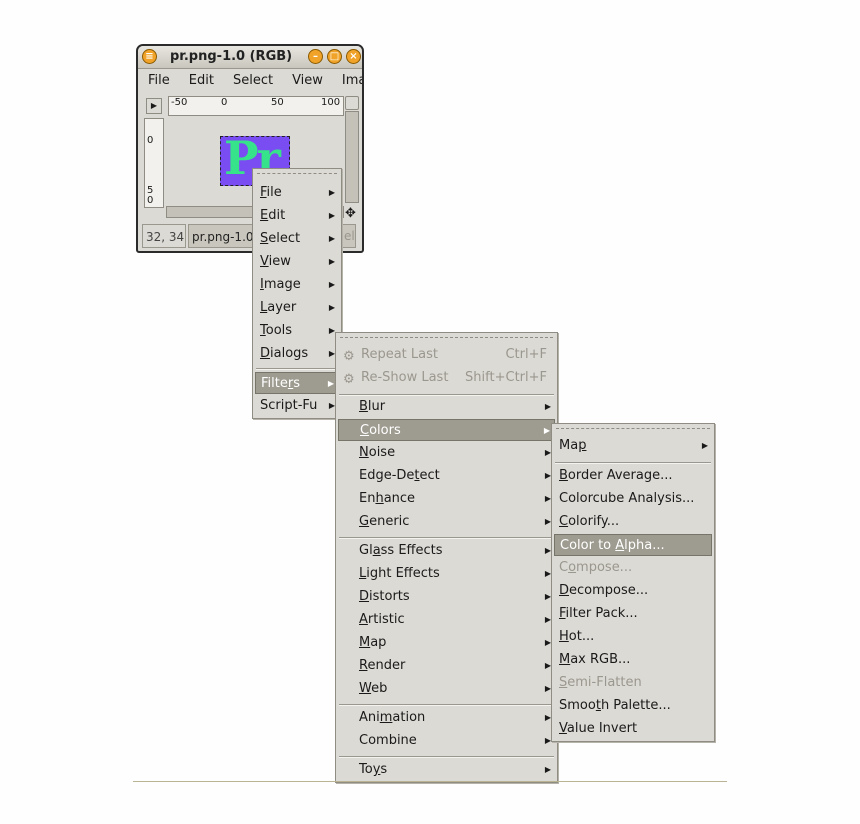 The width and height of the screenshot is (860, 824). What do you see at coordinates (446, 453) in the screenshot?
I see `menu-item-noise: Noise ▶` at bounding box center [446, 453].